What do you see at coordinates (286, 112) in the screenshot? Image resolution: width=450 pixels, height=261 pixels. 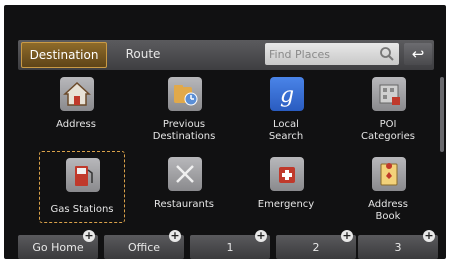 I see `local-search-tile: g Local Search` at bounding box center [286, 112].